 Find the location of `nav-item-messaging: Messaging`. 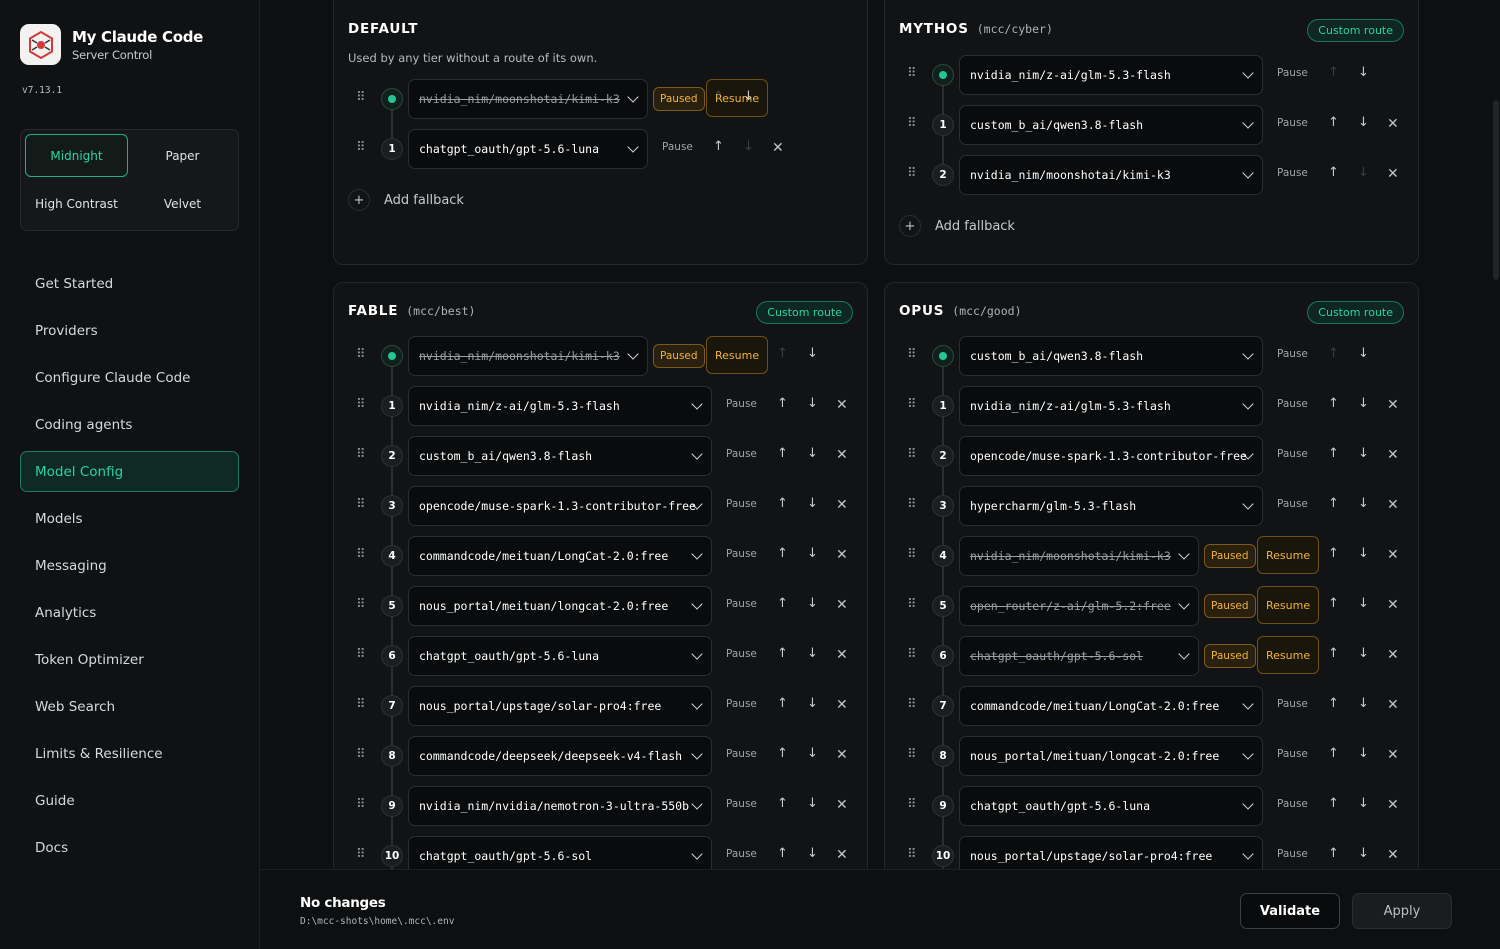

nav-item-messaging: Messaging is located at coordinates (129, 565).